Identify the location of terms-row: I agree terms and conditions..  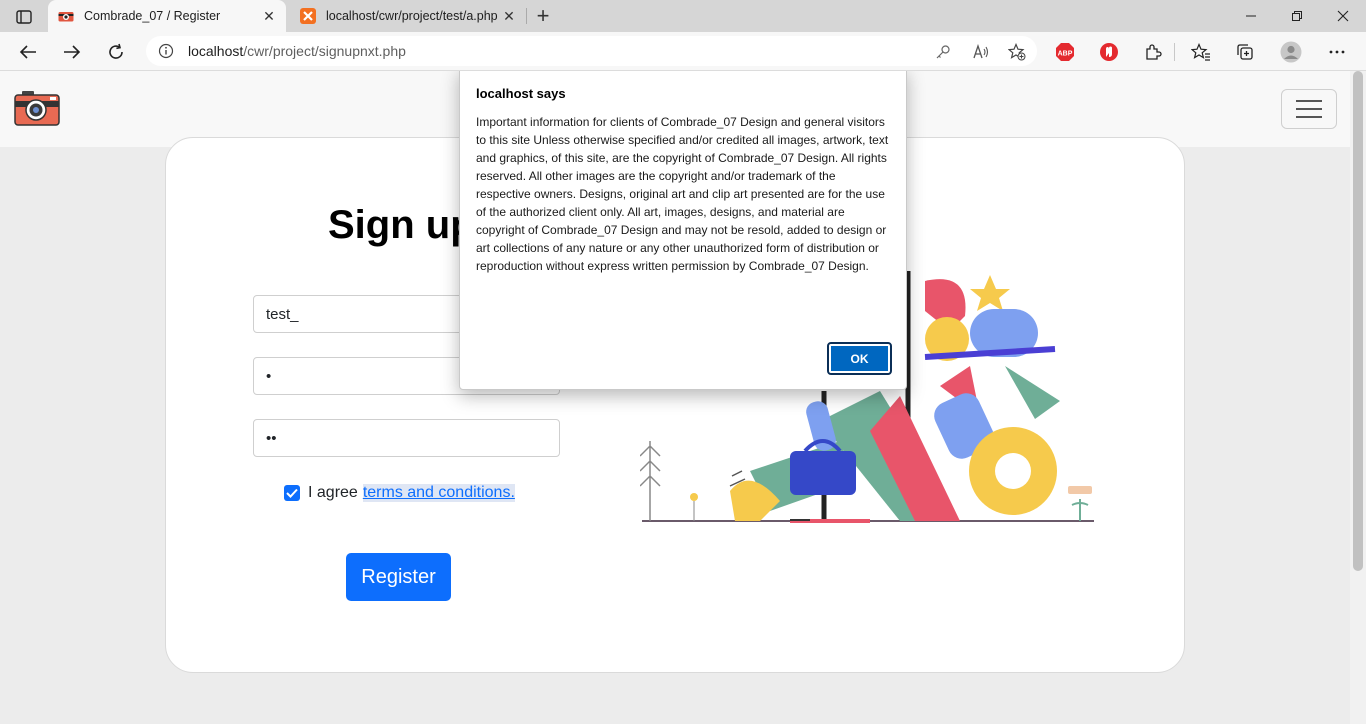
(399, 493).